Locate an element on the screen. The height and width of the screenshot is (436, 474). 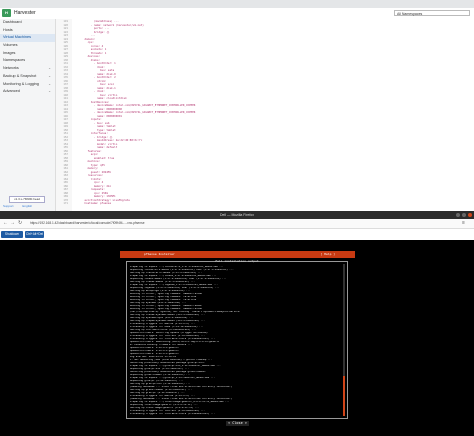
maximize-icon is located at coordinates (464, 215).